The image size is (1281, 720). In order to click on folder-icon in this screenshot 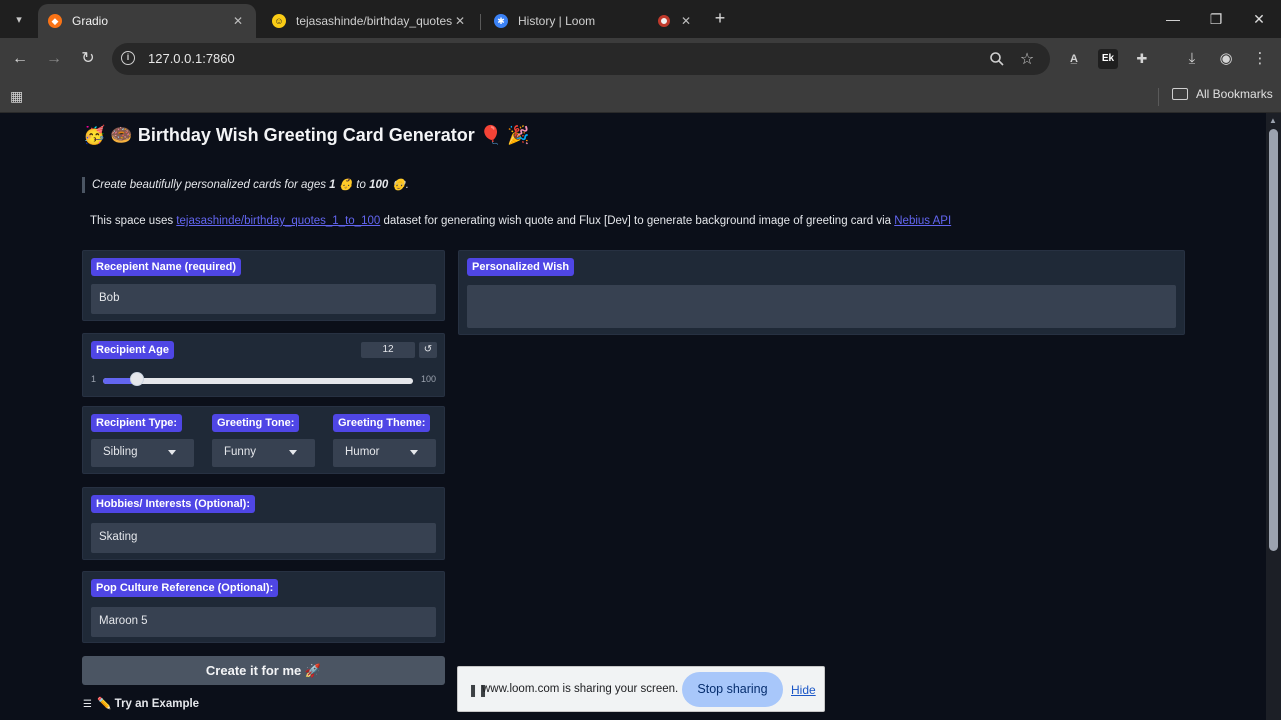, I will do `click(1180, 94)`.